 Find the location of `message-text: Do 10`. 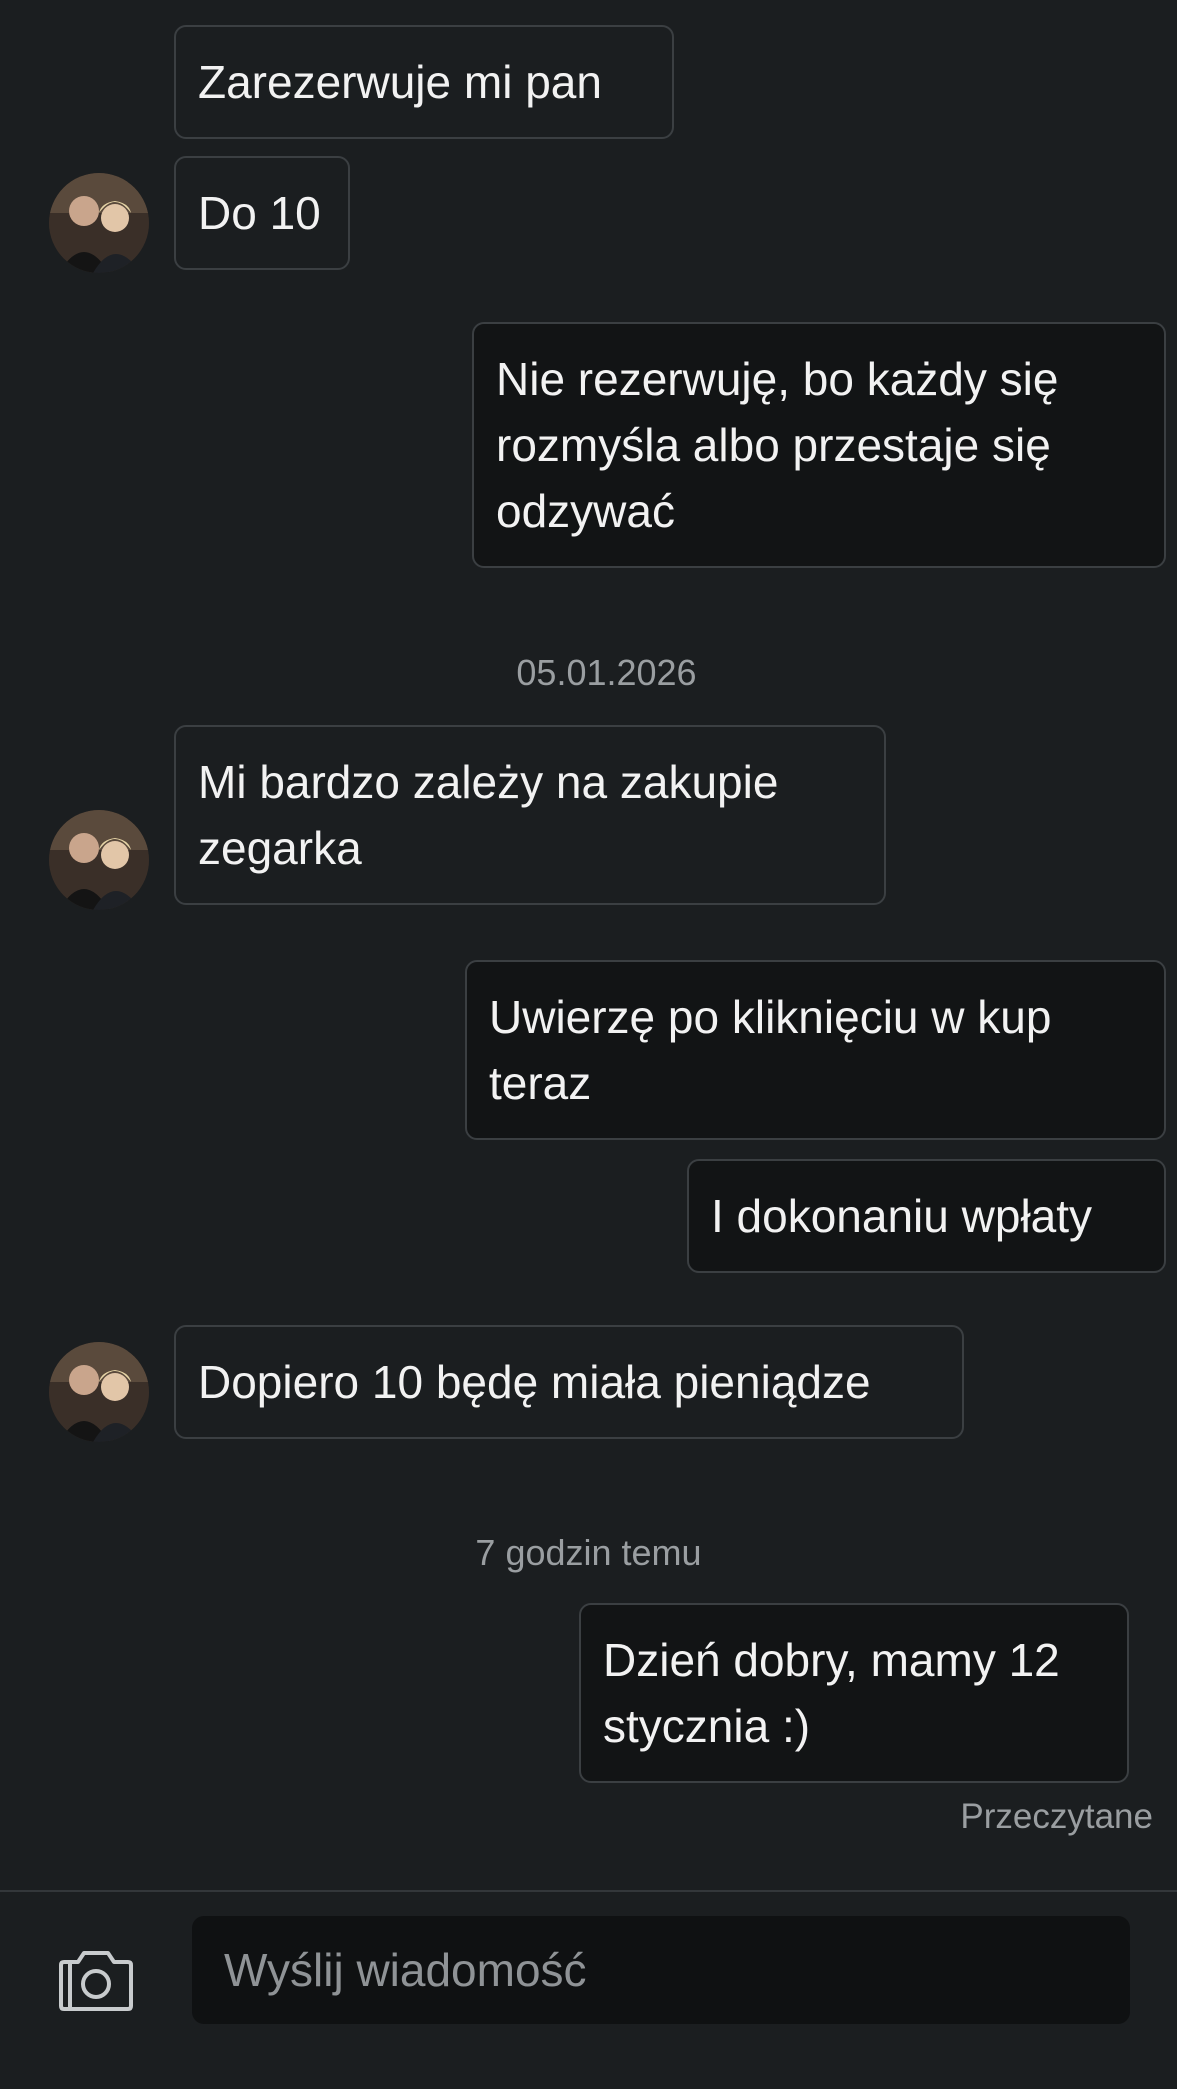

message-text: Do 10 is located at coordinates (259, 213).